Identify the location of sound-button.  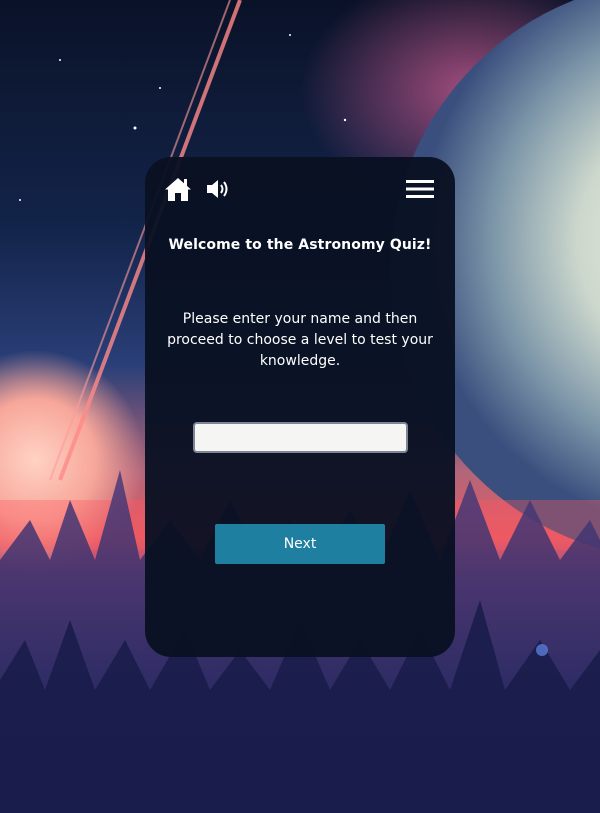
(219, 189).